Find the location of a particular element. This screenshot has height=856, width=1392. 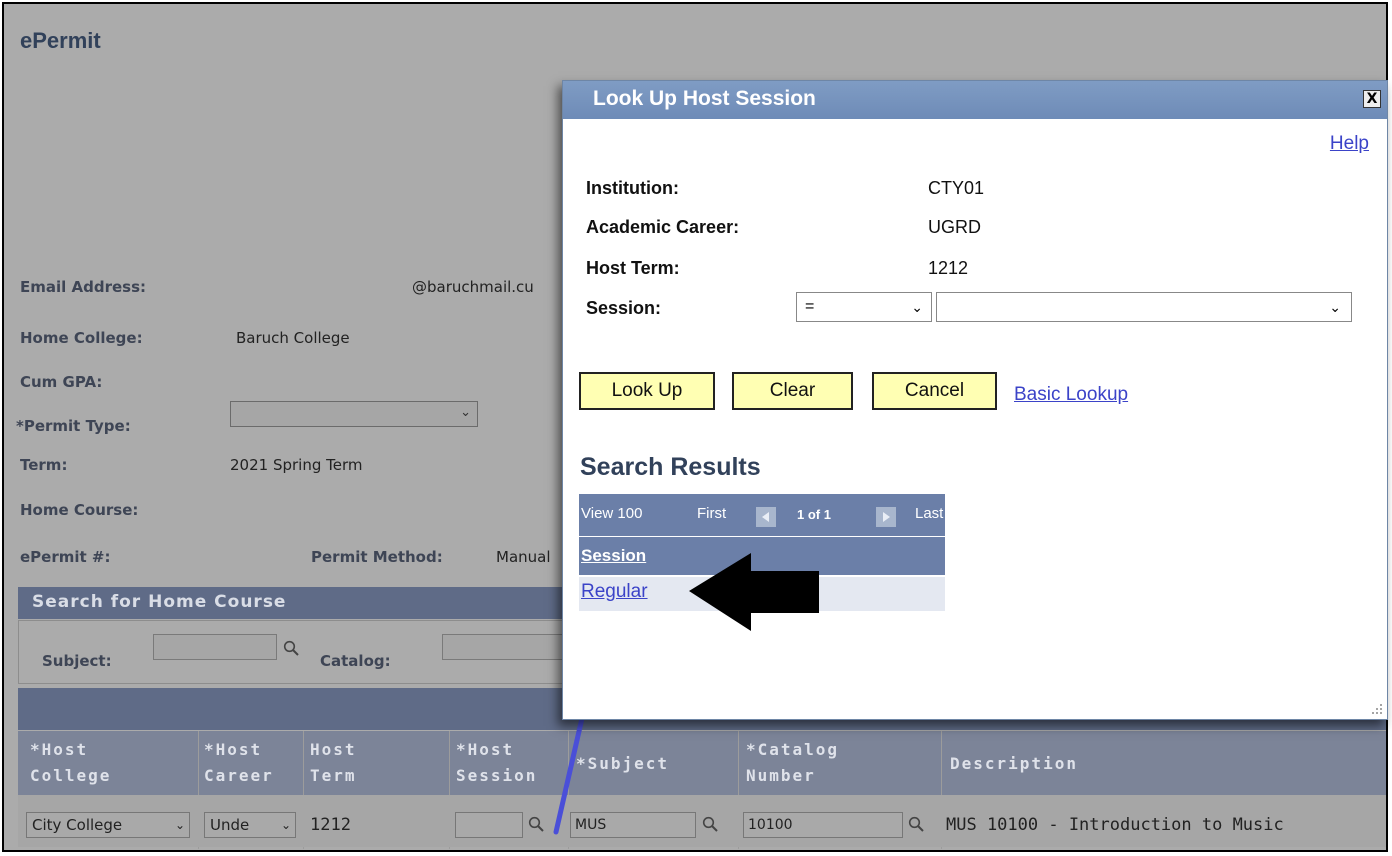

catalog-number-input: 10100 is located at coordinates (823, 825).